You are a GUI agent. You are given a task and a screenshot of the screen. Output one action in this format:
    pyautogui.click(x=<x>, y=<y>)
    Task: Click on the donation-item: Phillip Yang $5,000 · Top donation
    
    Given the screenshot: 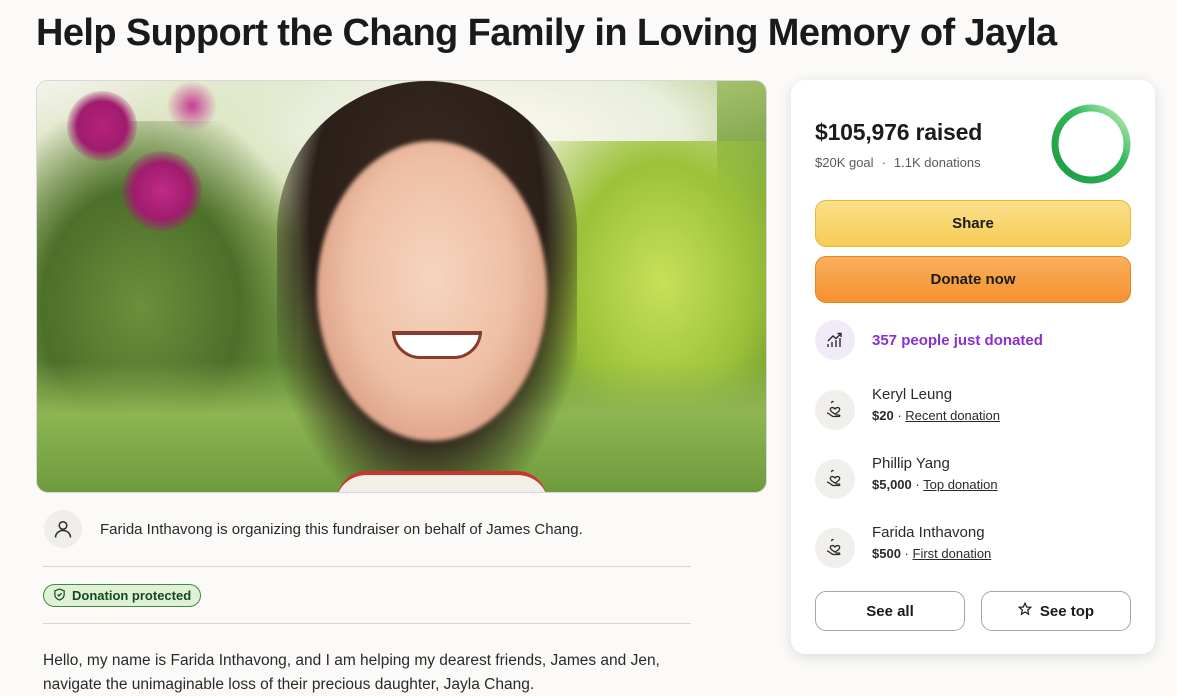 What is the action you would take?
    pyautogui.click(x=906, y=476)
    